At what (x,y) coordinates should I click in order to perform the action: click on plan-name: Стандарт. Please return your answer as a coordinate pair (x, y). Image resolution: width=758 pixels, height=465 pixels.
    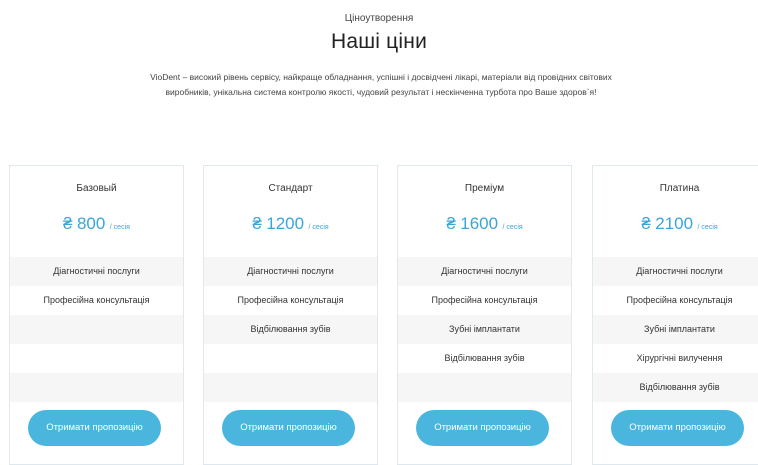
    Looking at the image, I should click on (290, 188).